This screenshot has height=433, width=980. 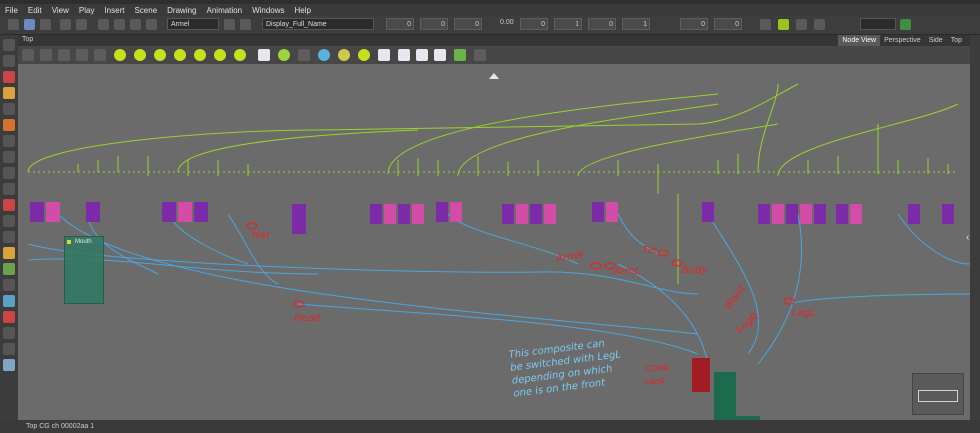 I want to click on new-scene-icon, so click(x=13, y=24).